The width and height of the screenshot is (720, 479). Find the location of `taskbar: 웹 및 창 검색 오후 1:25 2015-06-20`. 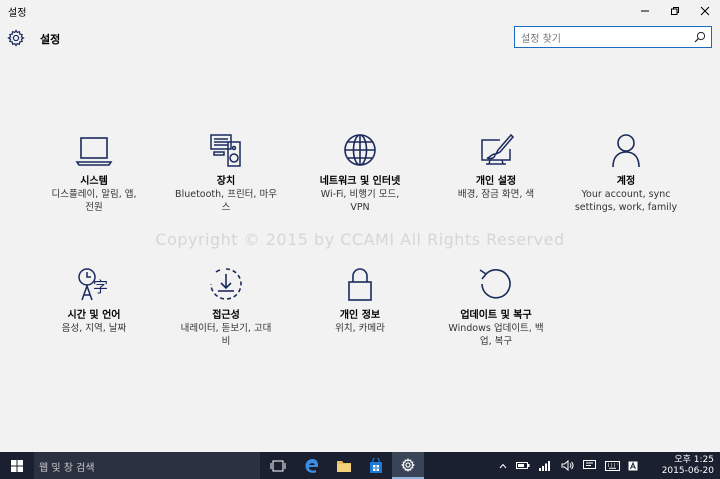

taskbar: 웹 및 창 검색 오후 1:25 2015-06-20 is located at coordinates (360, 465).